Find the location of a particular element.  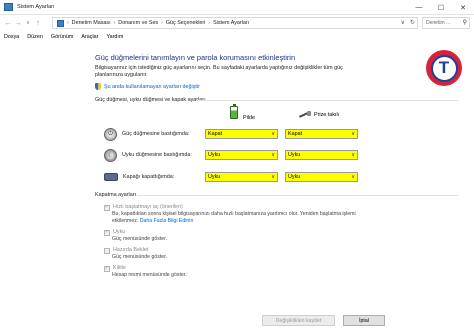

save-changes-button: Değişiklikleri kaydet is located at coordinates (298, 320).